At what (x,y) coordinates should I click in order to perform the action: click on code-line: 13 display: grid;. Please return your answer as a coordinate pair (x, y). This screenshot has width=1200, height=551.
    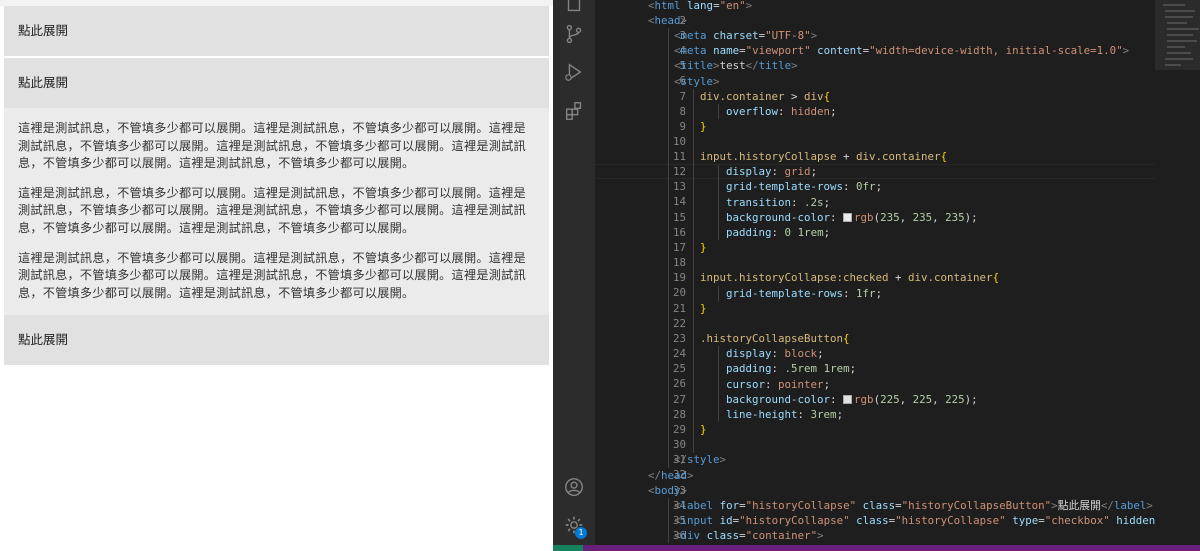
    Looking at the image, I should click on (745, 179).